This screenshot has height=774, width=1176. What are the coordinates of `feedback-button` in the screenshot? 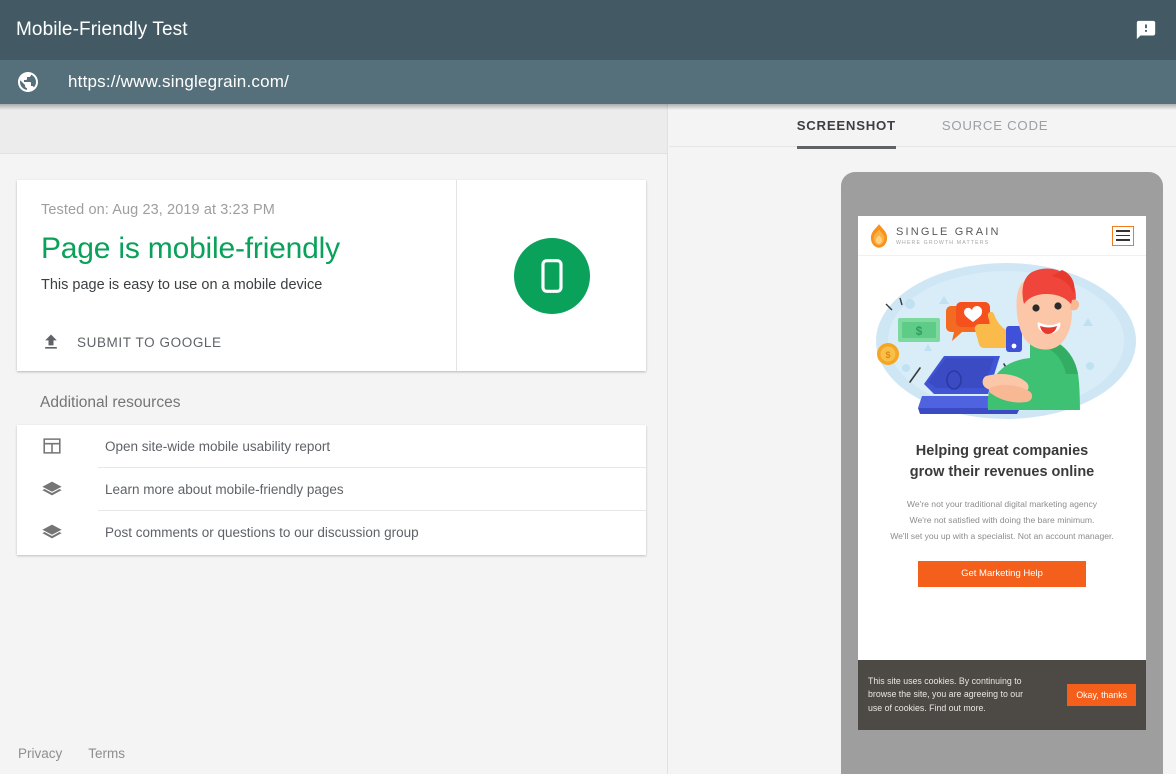 It's located at (1146, 30).